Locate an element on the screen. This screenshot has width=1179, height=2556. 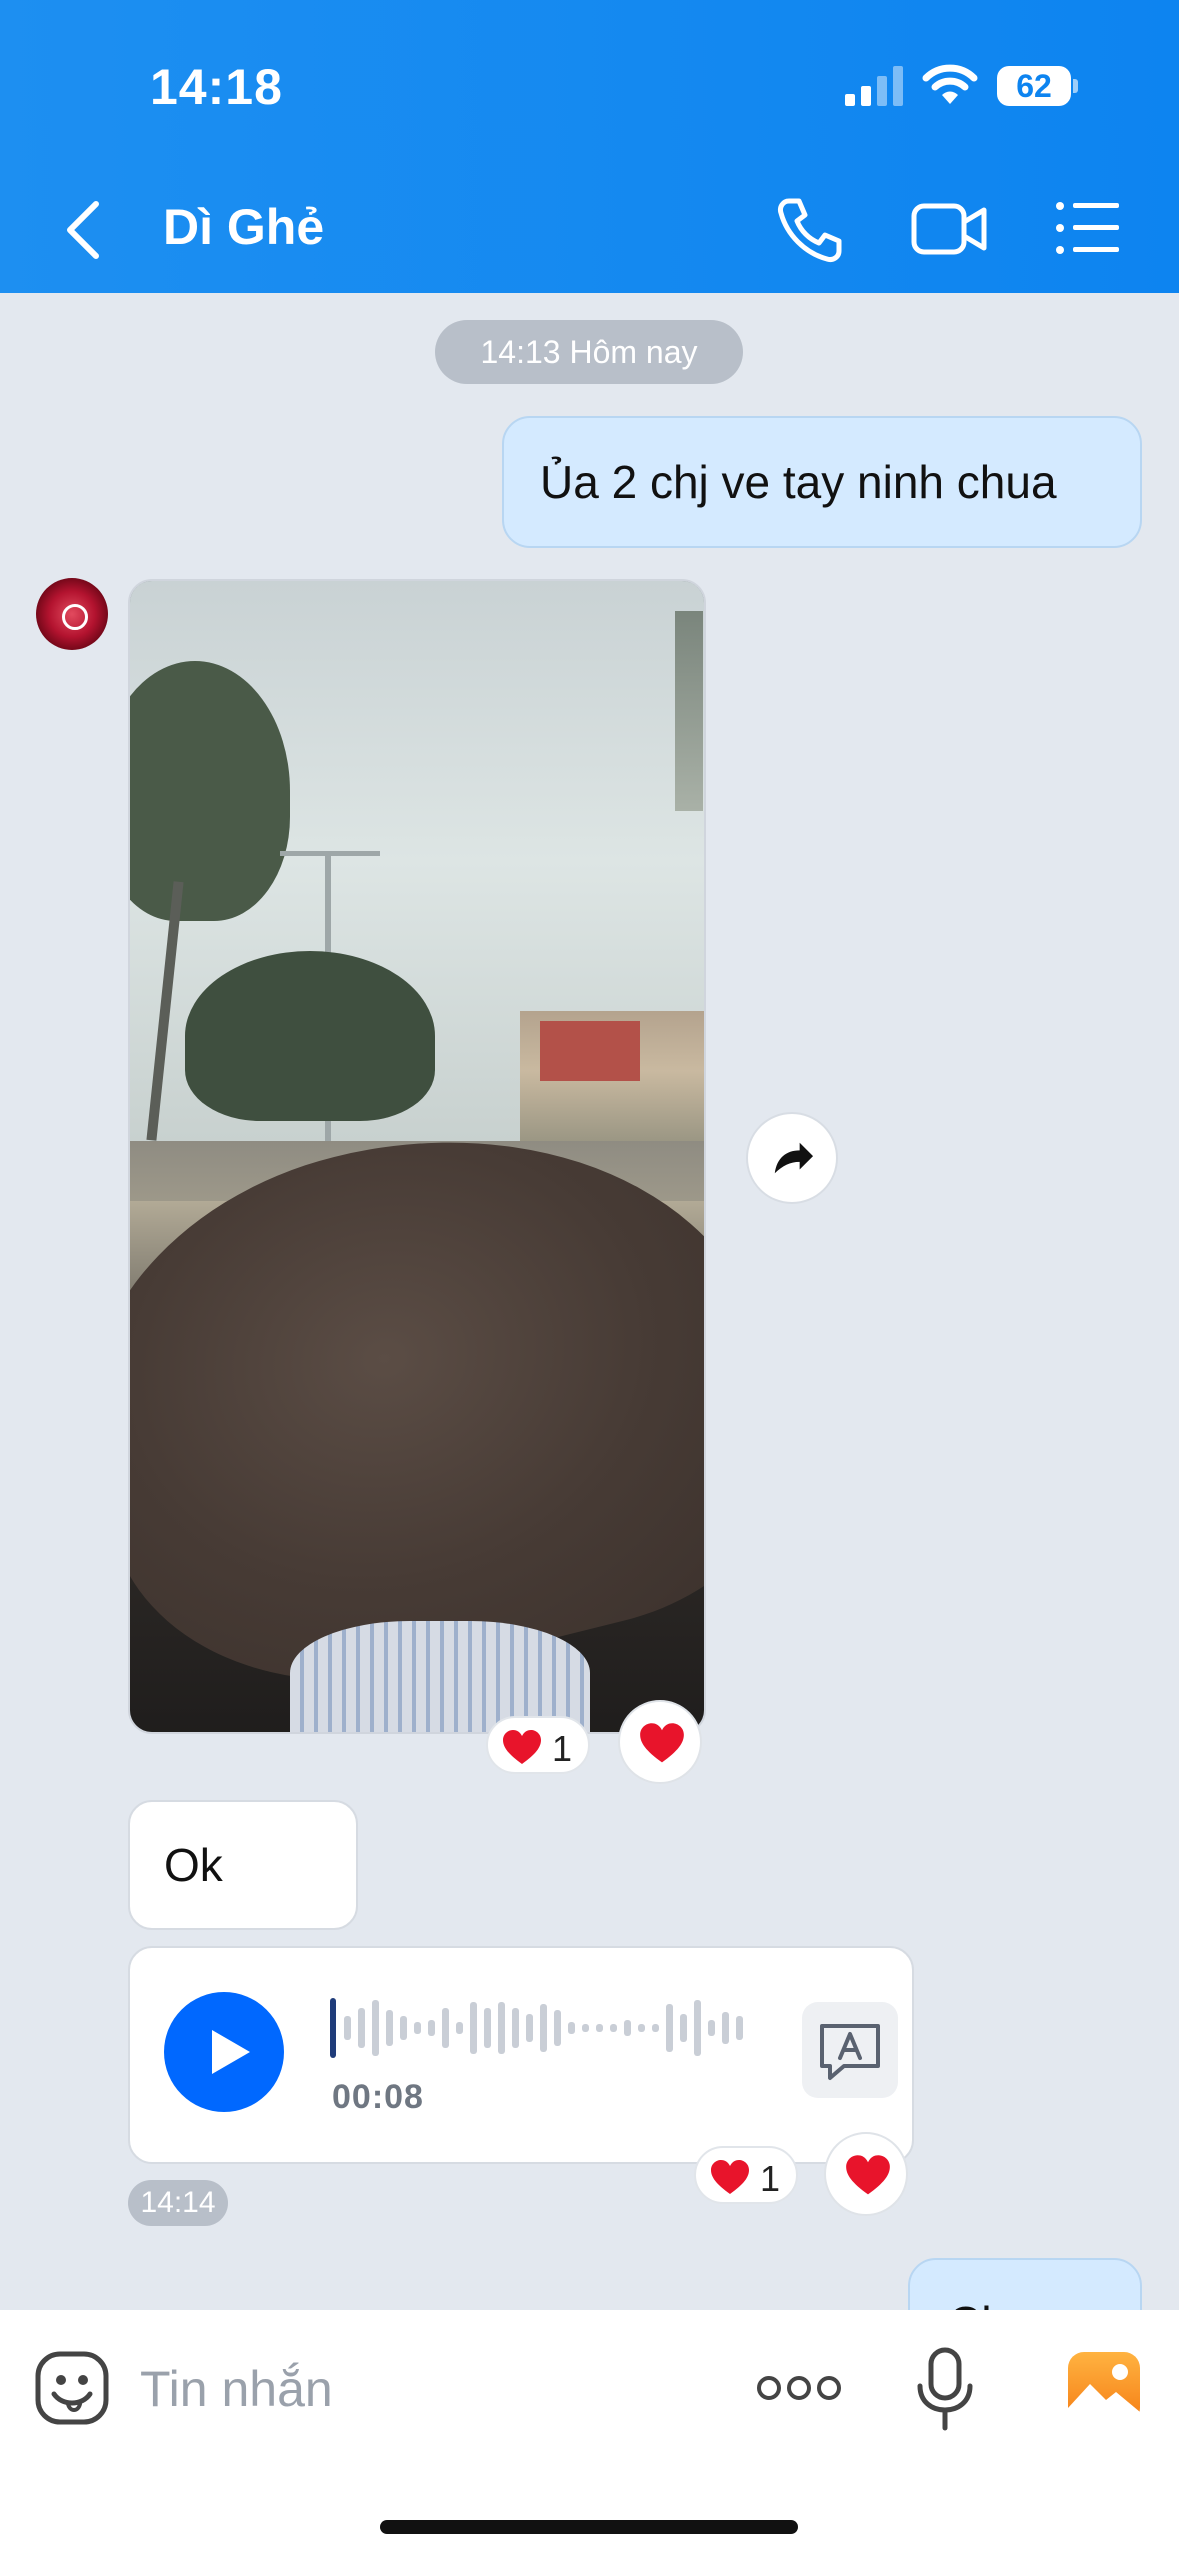
audio-waveform is located at coordinates (540, 2028).